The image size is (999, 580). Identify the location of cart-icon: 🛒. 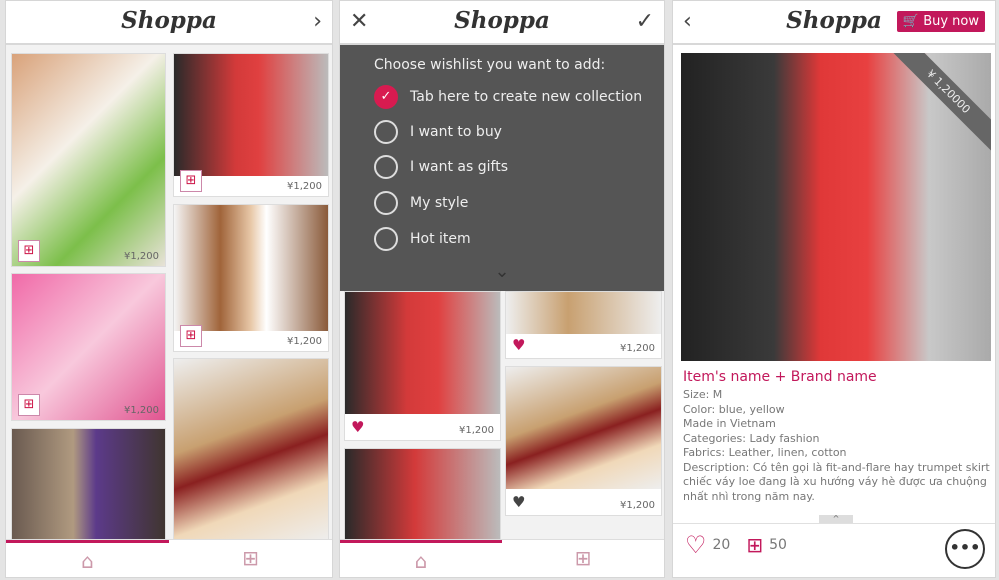
(911, 21).